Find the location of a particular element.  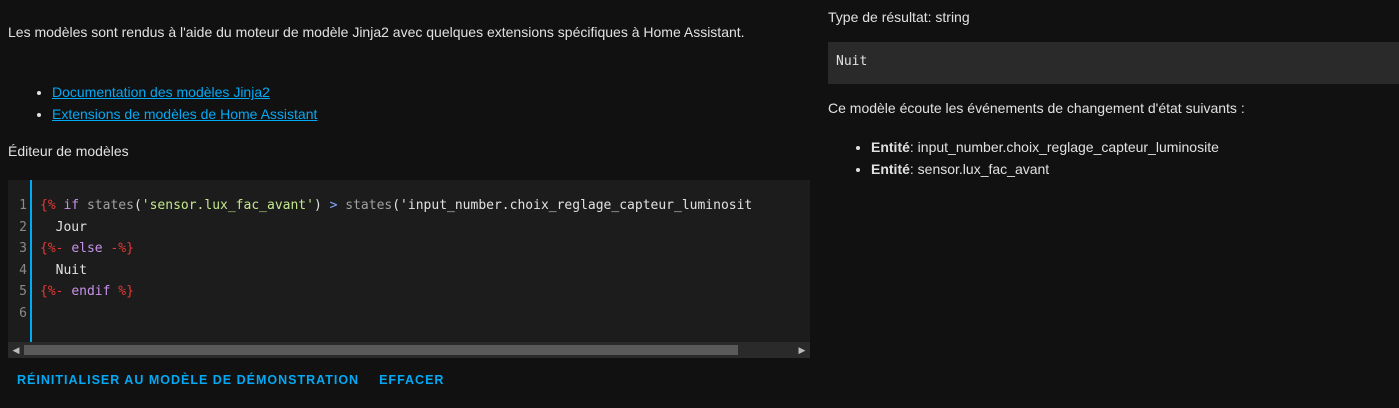

code-line: Jour is located at coordinates (425, 228).